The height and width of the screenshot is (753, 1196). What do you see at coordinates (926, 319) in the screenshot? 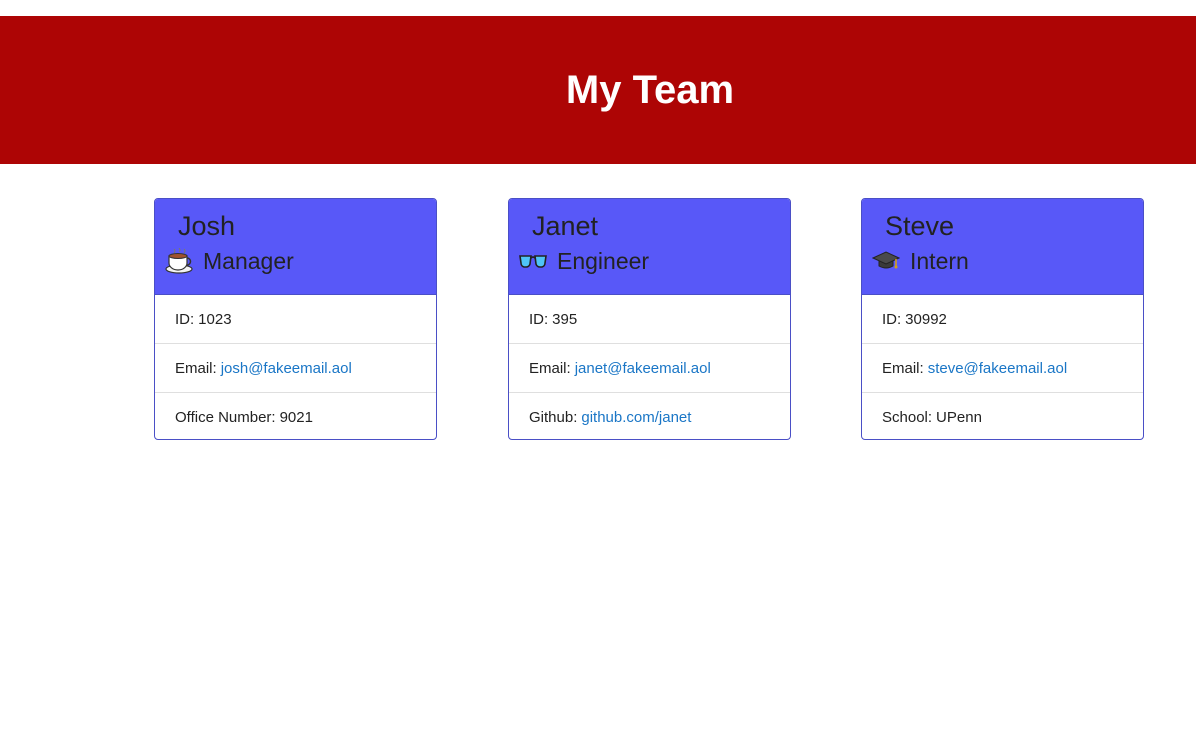
I see `id-value: 30992` at bounding box center [926, 319].